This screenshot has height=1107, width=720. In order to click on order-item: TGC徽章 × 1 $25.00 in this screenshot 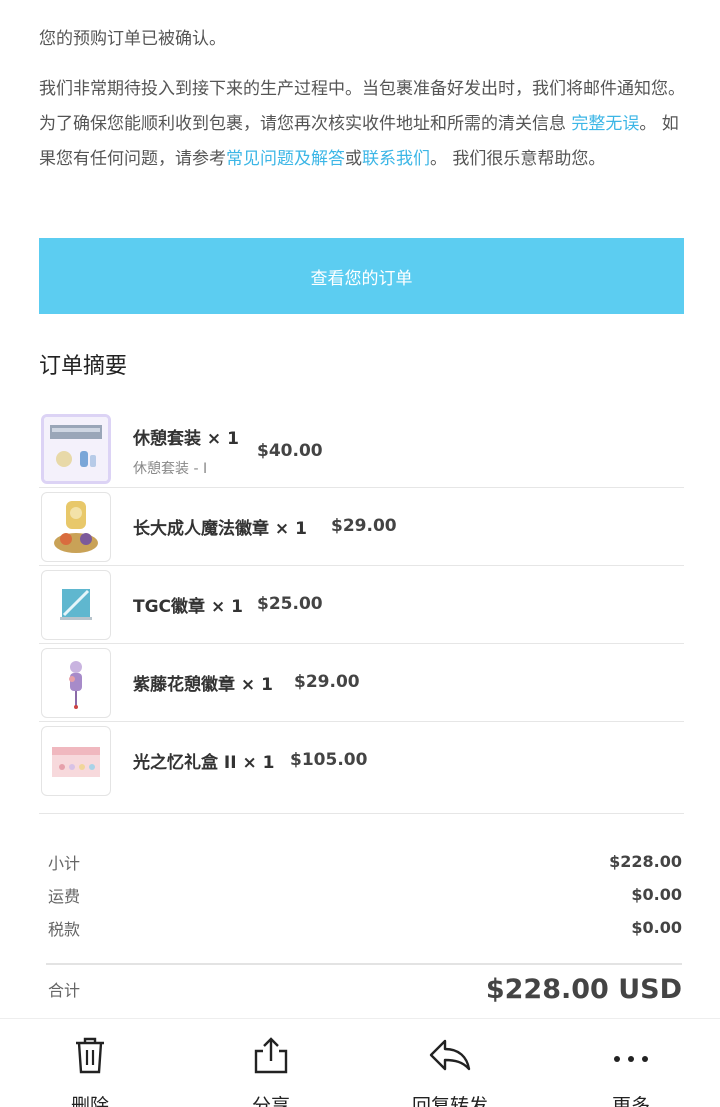, I will do `click(361, 605)`.